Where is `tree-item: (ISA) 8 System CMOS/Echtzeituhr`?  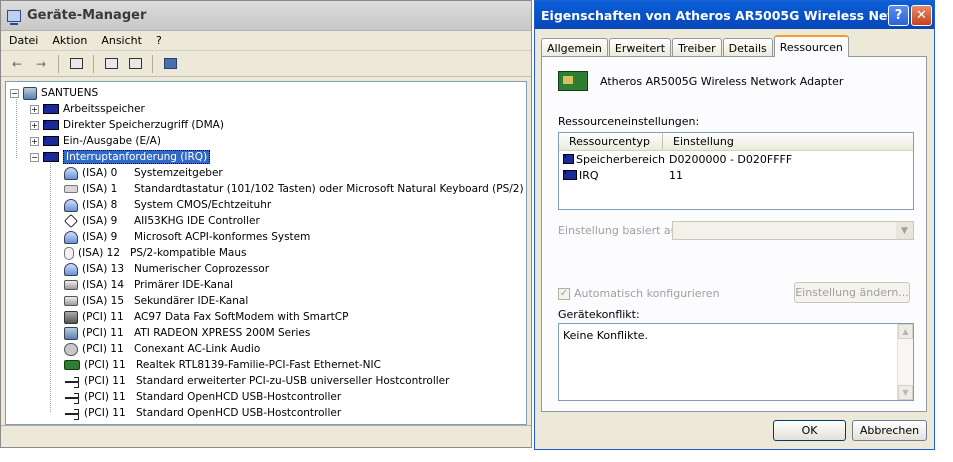 tree-item: (ISA) 8 System CMOS/Echtzeituhr is located at coordinates (167, 205).